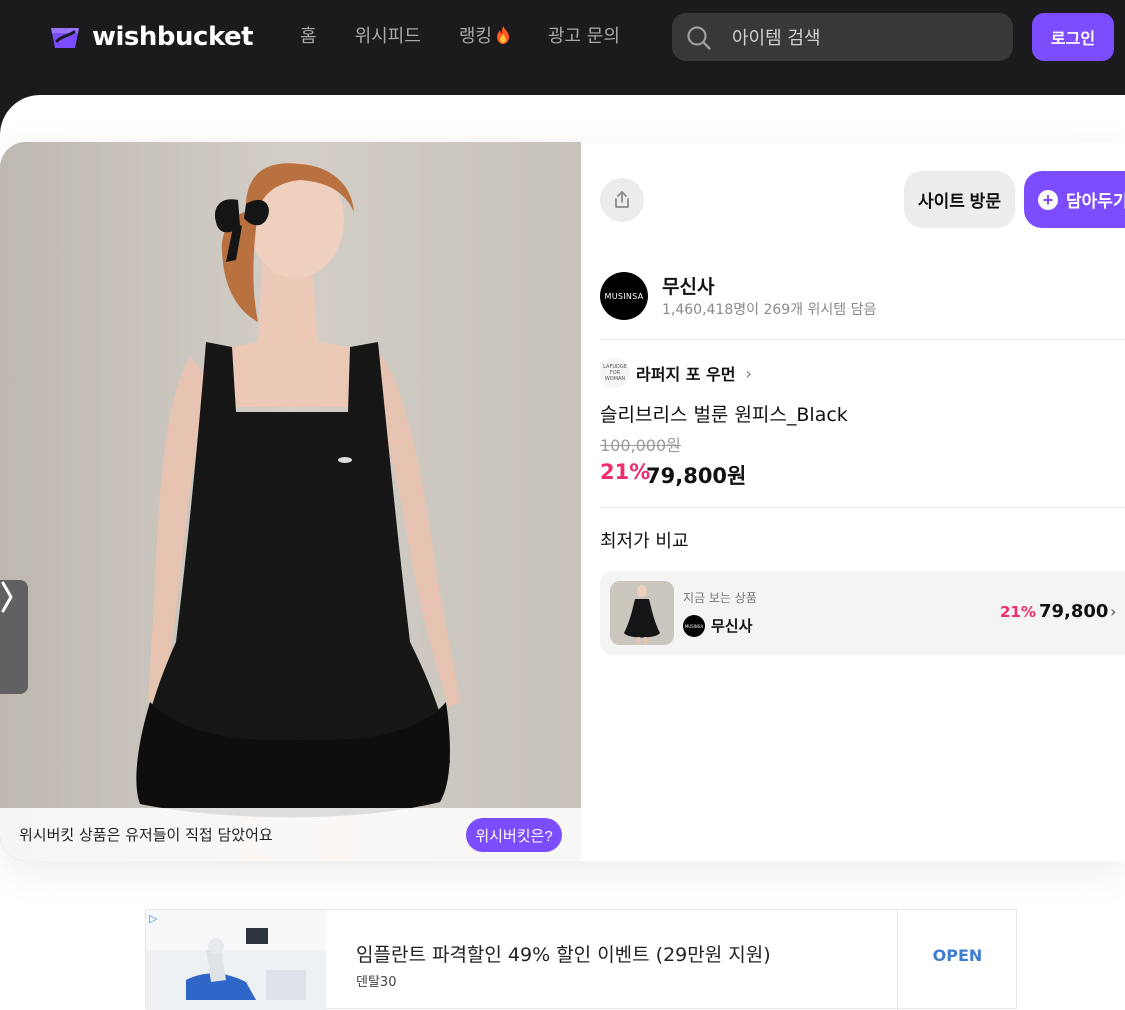 The width and height of the screenshot is (1125, 1010). What do you see at coordinates (7, 597) in the screenshot?
I see `chevron-right-icon` at bounding box center [7, 597].